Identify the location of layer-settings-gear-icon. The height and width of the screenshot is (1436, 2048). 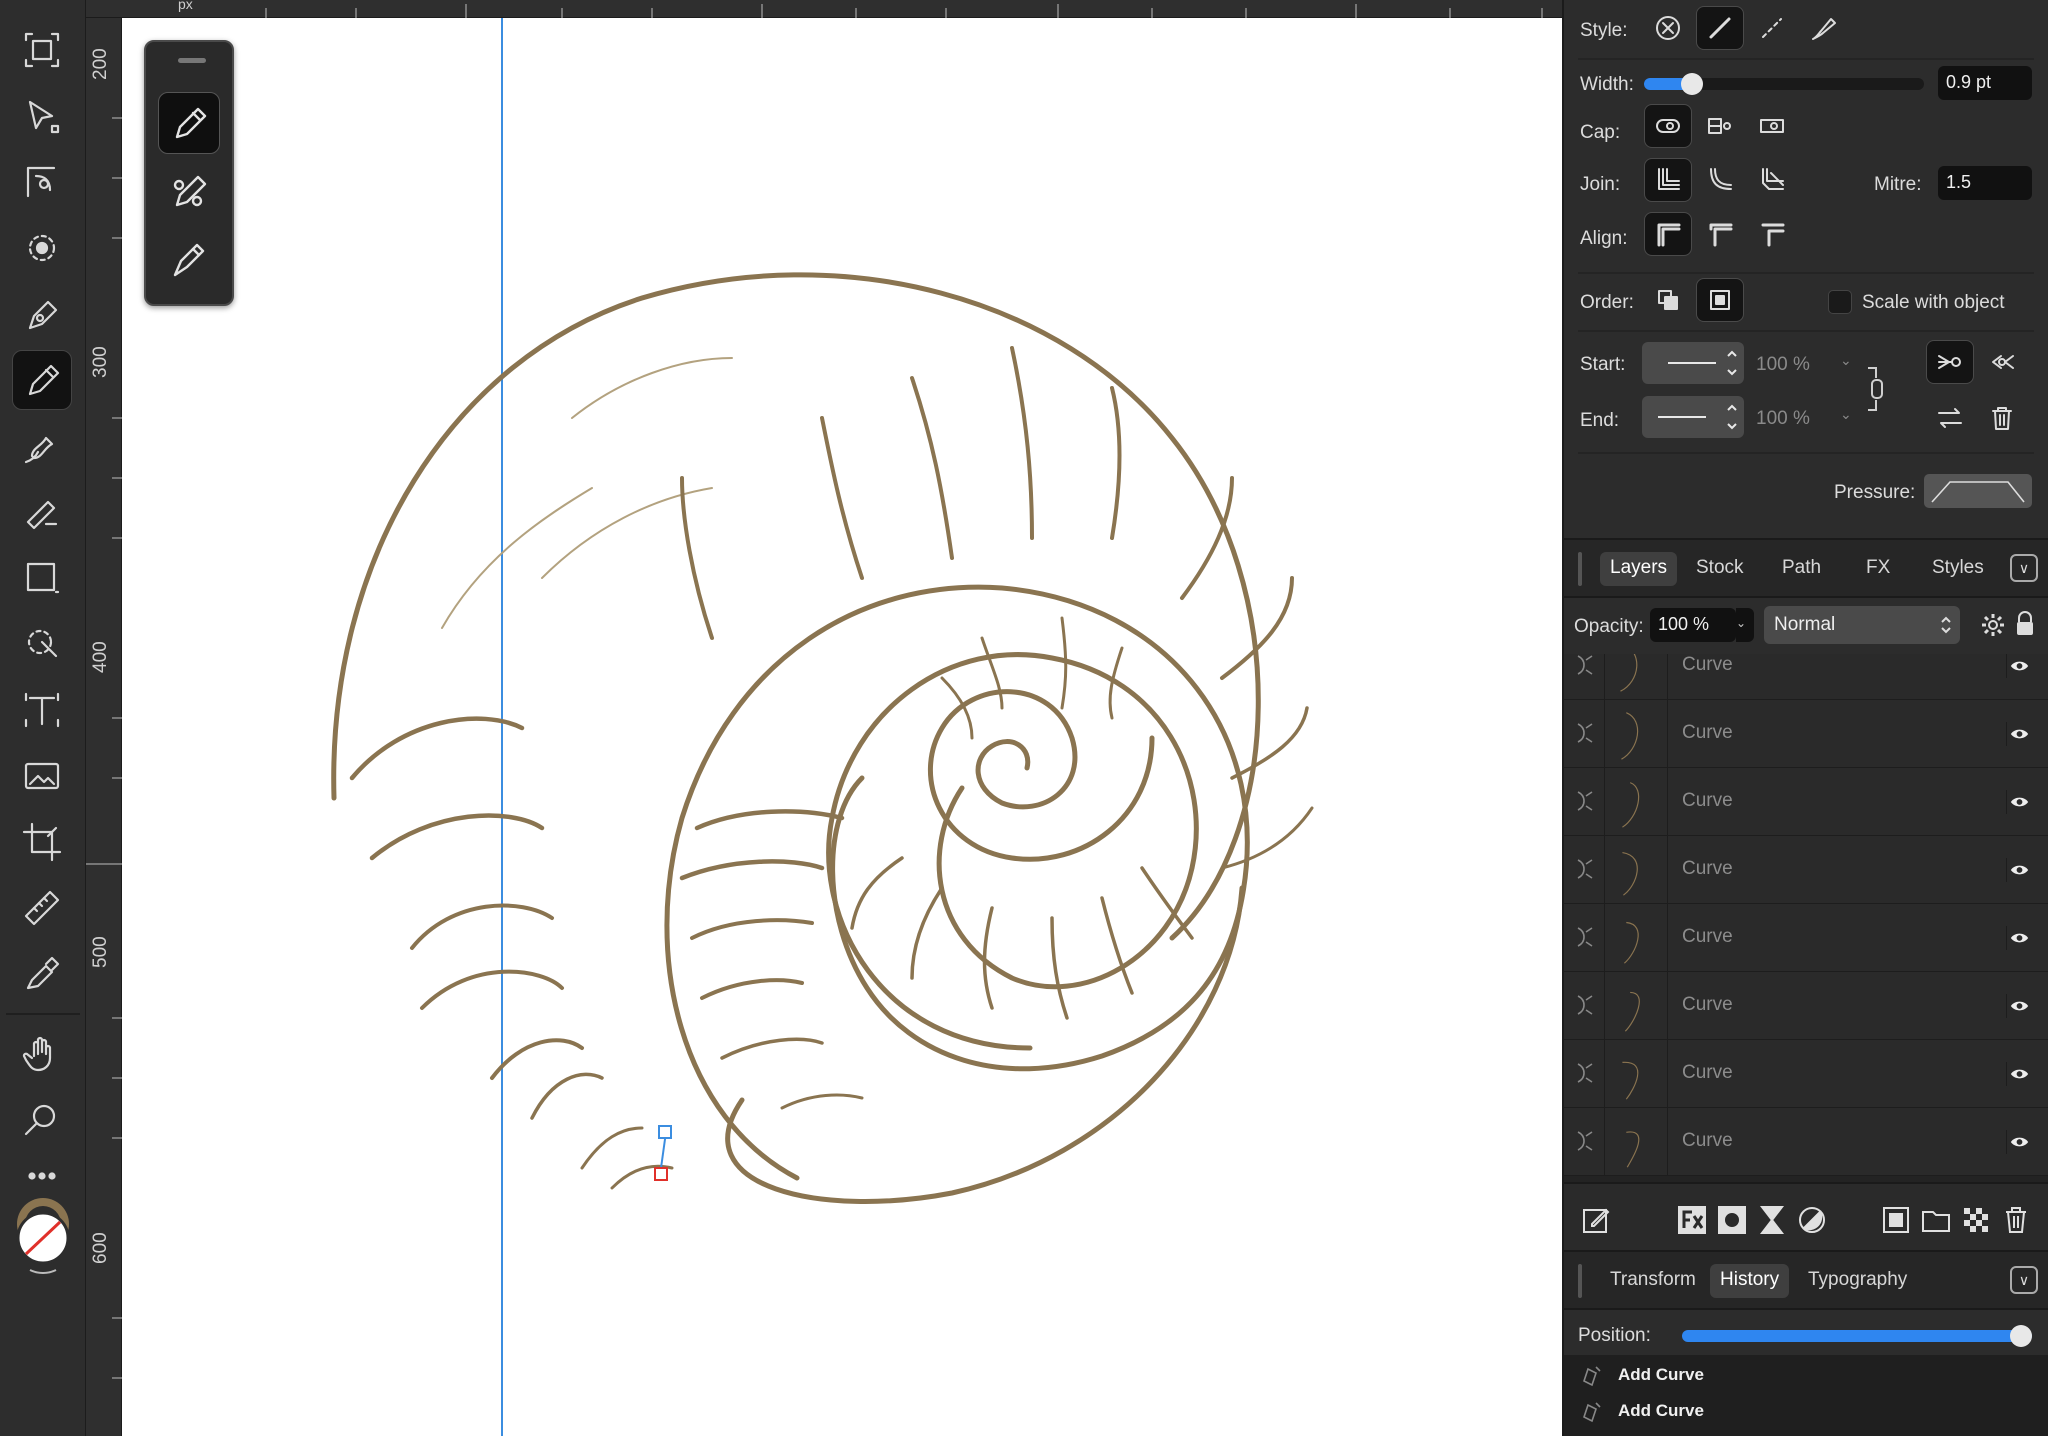
(1993, 625).